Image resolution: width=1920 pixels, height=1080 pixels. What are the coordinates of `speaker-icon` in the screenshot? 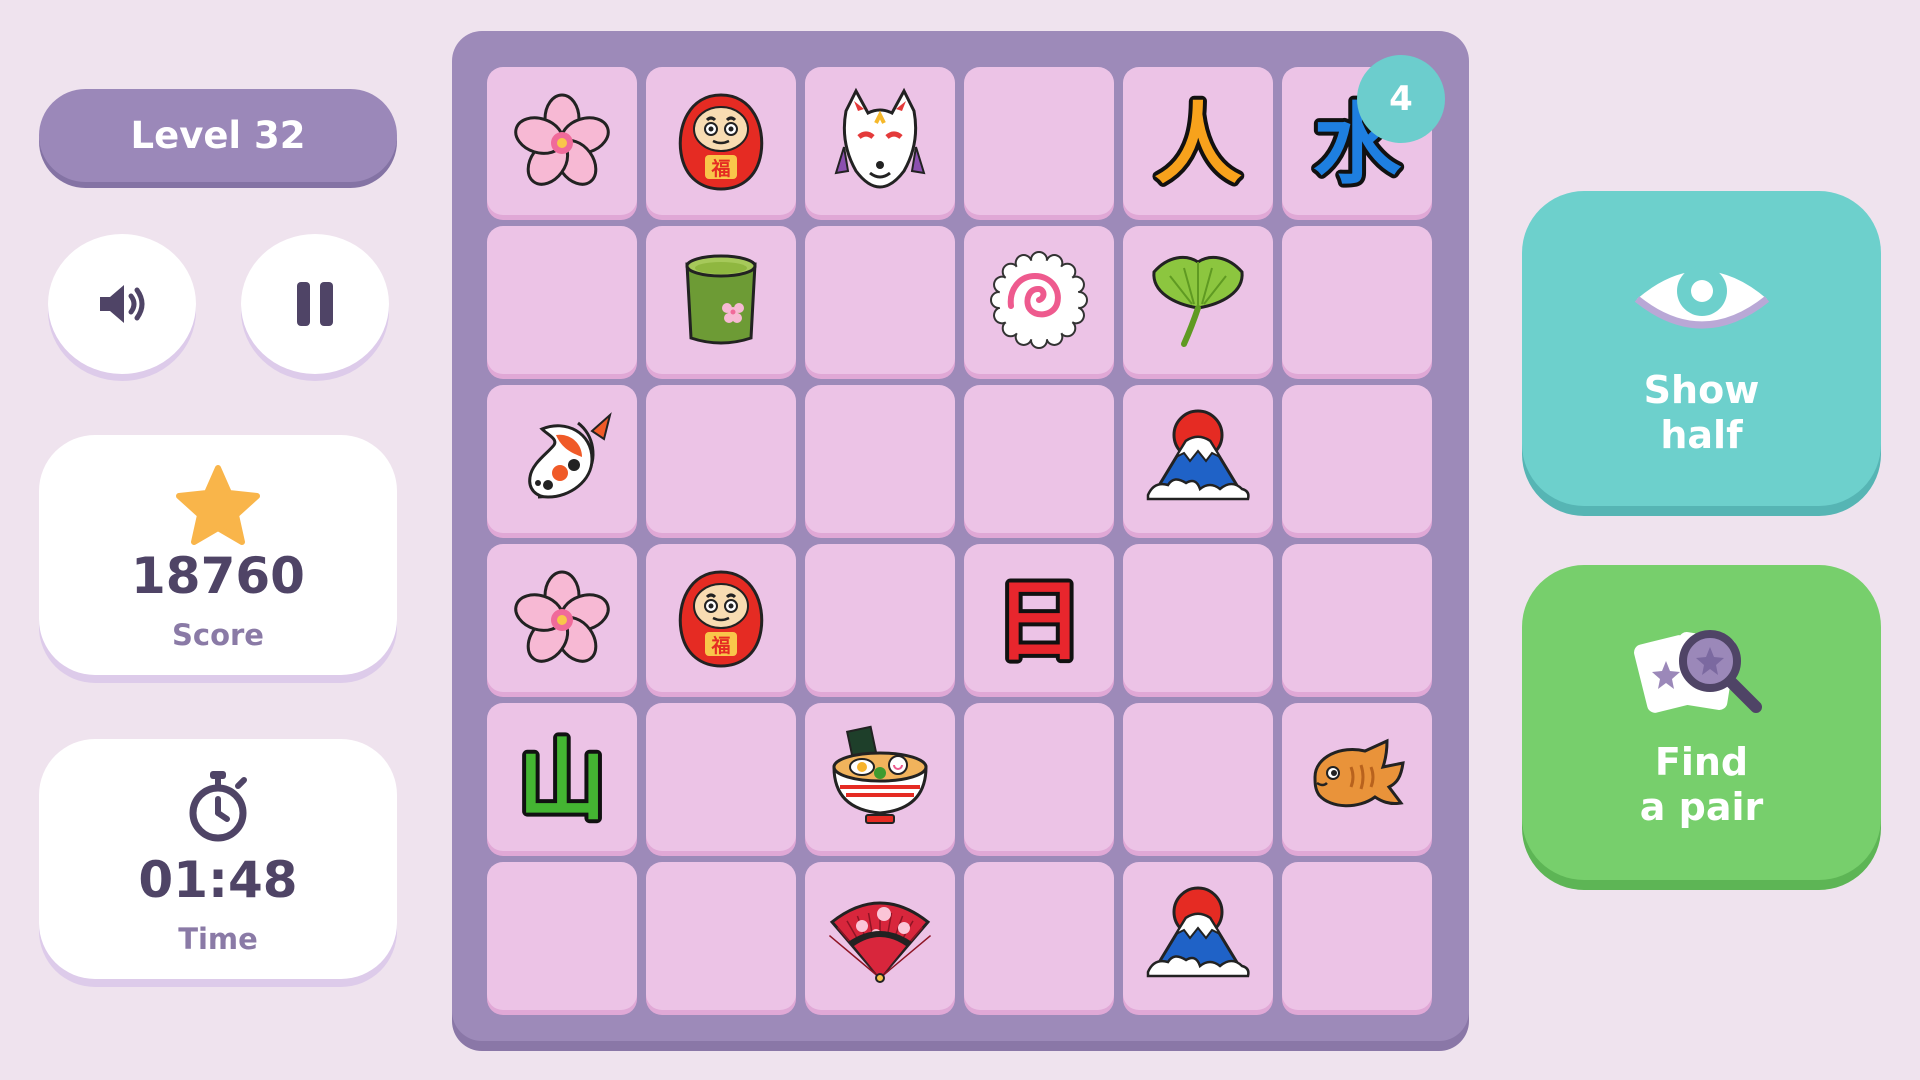 It's located at (122, 304).